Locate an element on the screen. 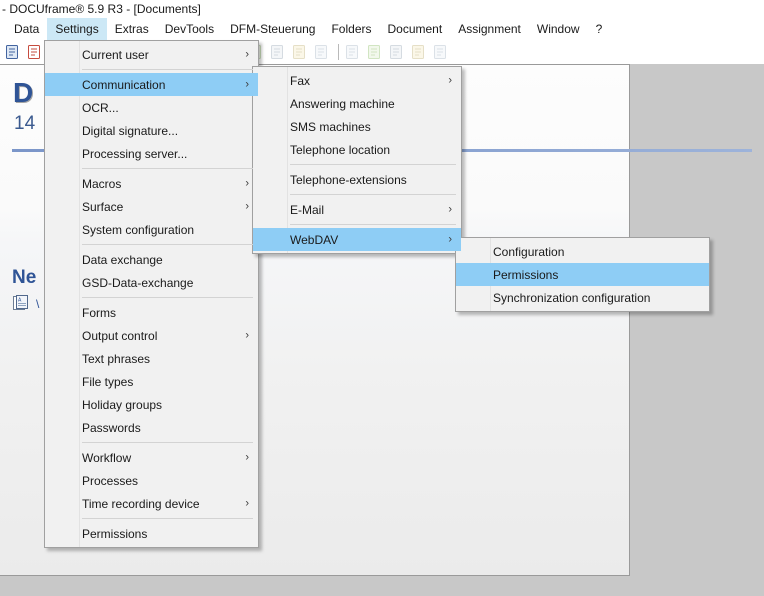  document-icon-suffix: \ is located at coordinates (38, 304).